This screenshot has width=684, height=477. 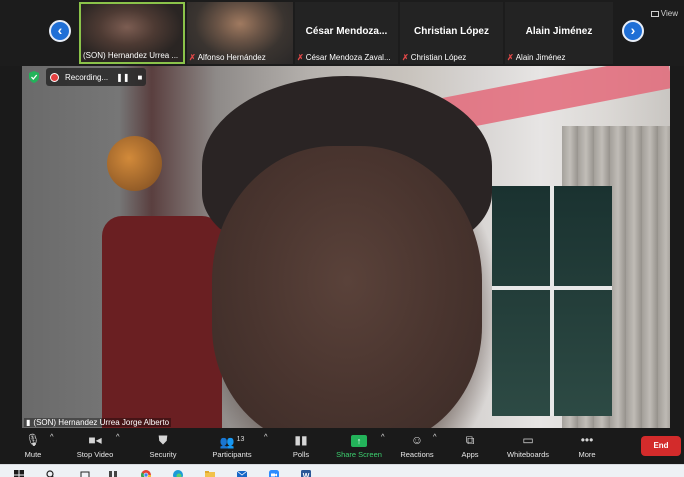 I want to click on share-screen-icon: ↑, so click(x=359, y=440).